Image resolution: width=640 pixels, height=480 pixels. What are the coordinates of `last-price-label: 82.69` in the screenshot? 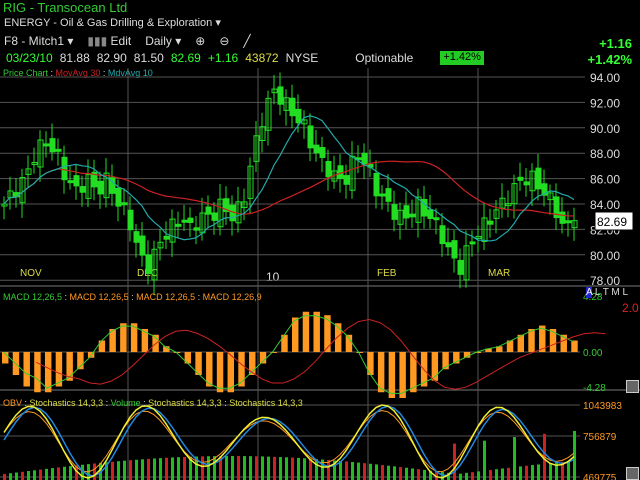 It's located at (612, 222).